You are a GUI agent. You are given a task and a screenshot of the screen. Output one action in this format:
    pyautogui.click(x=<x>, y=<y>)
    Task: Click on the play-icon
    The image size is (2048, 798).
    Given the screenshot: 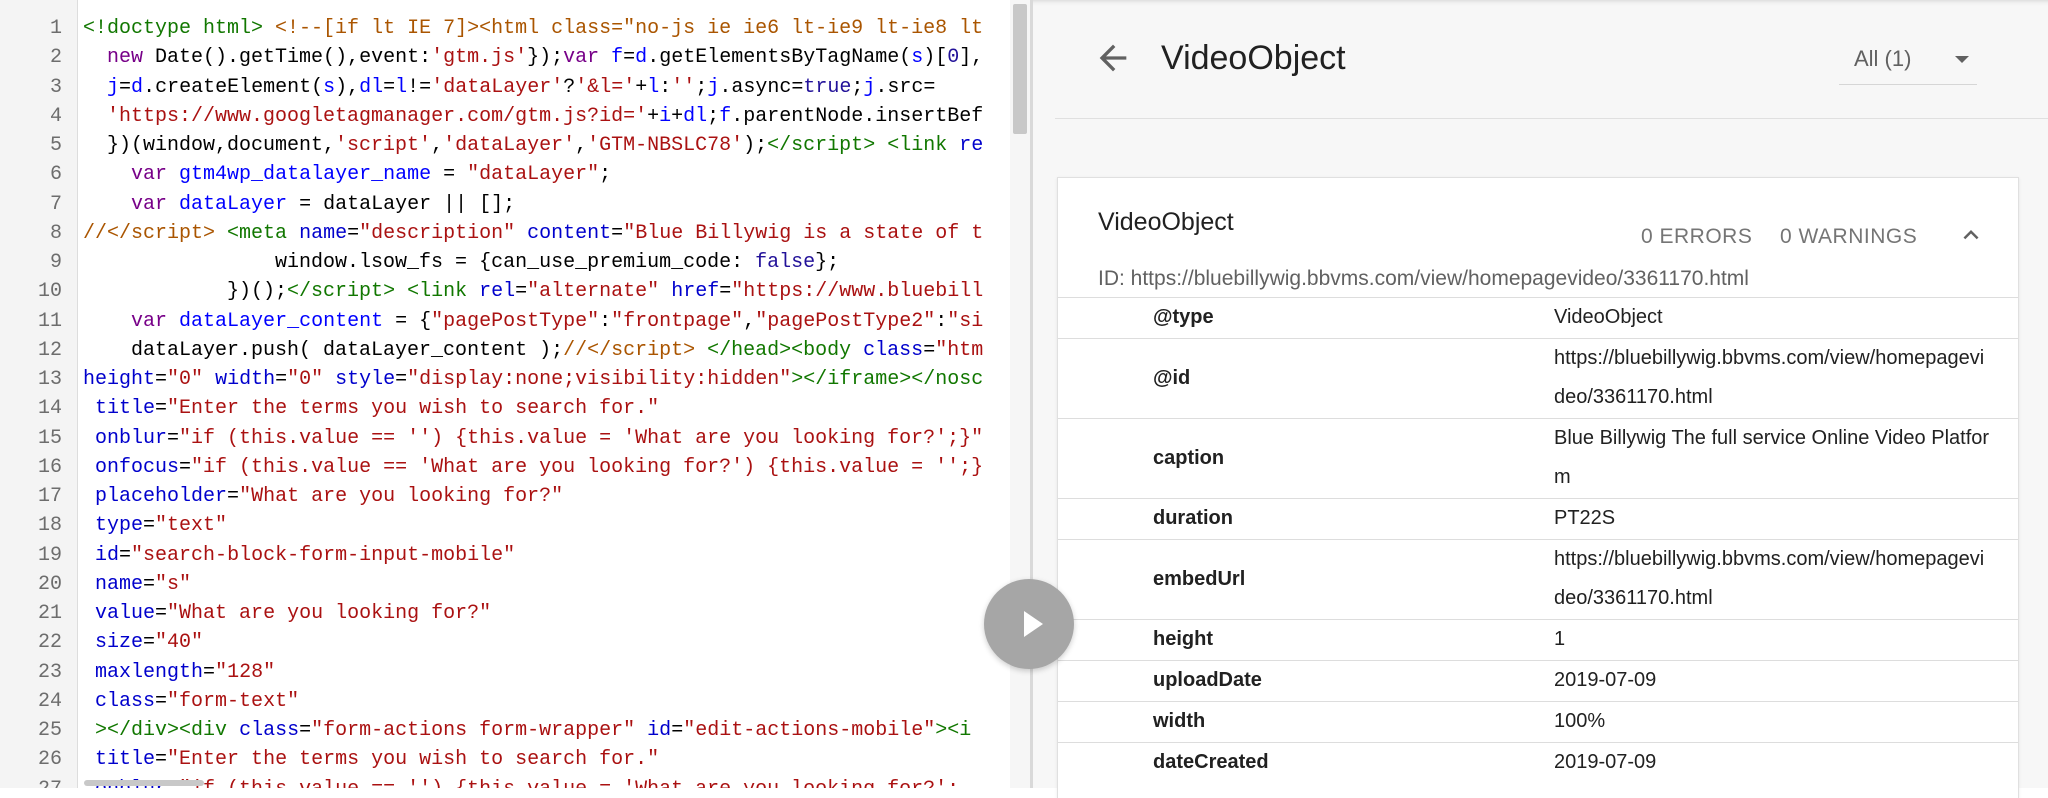 What is the action you would take?
    pyautogui.click(x=1033, y=624)
    